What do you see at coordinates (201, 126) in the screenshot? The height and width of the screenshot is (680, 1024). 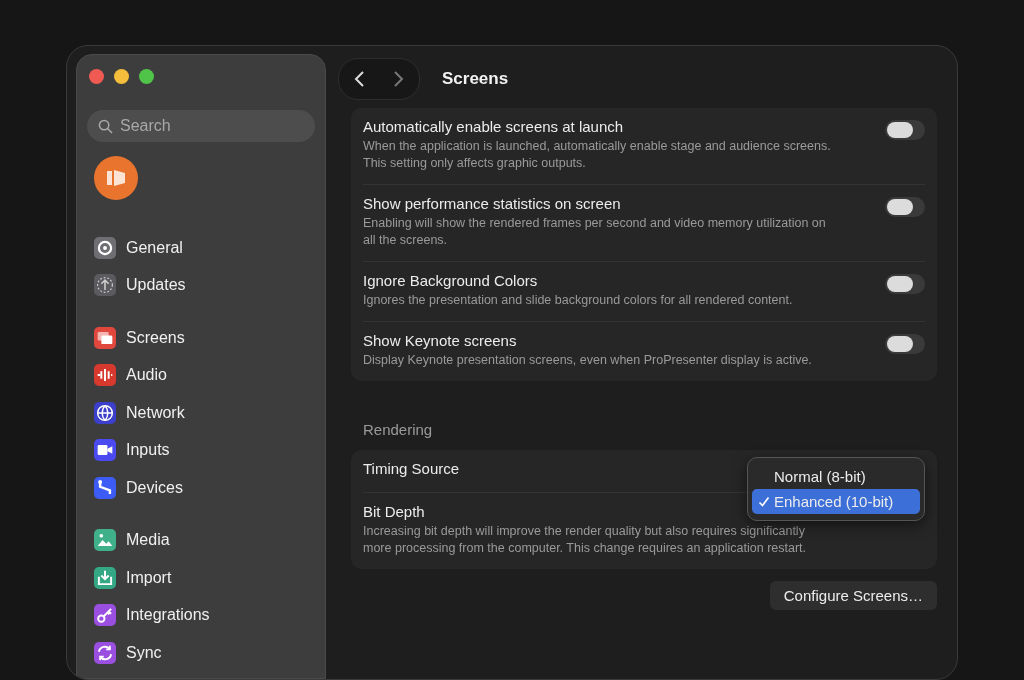 I see `search-field: Search` at bounding box center [201, 126].